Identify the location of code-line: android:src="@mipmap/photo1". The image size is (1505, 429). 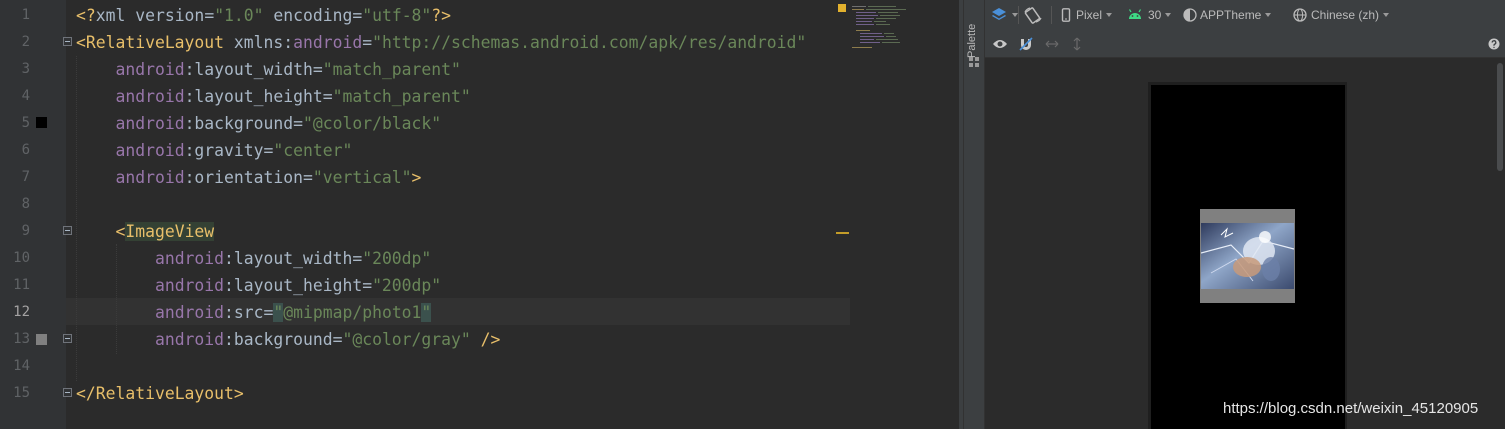
(254, 312).